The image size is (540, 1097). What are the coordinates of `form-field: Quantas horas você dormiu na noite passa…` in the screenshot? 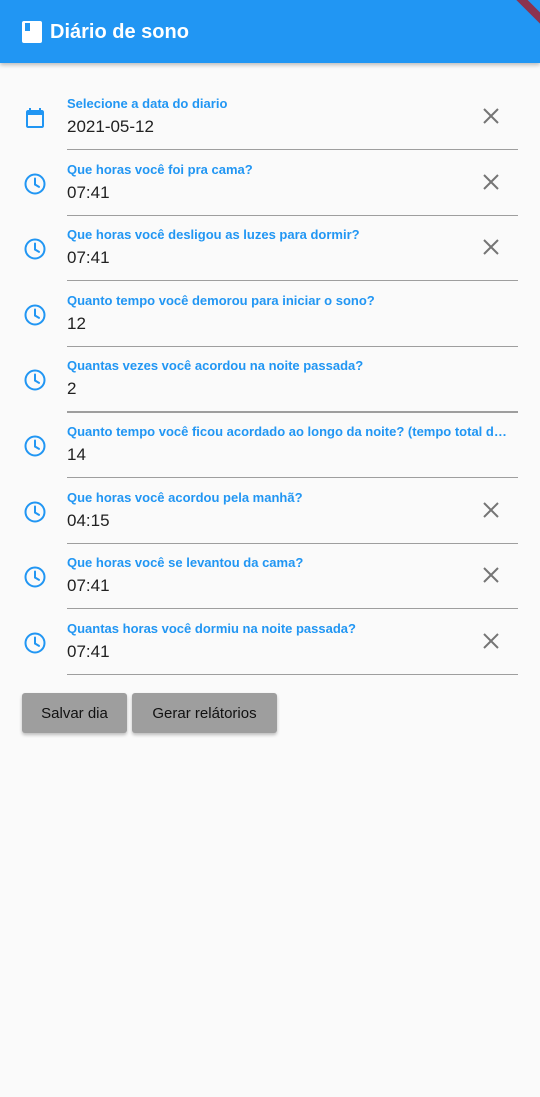 It's located at (270, 631).